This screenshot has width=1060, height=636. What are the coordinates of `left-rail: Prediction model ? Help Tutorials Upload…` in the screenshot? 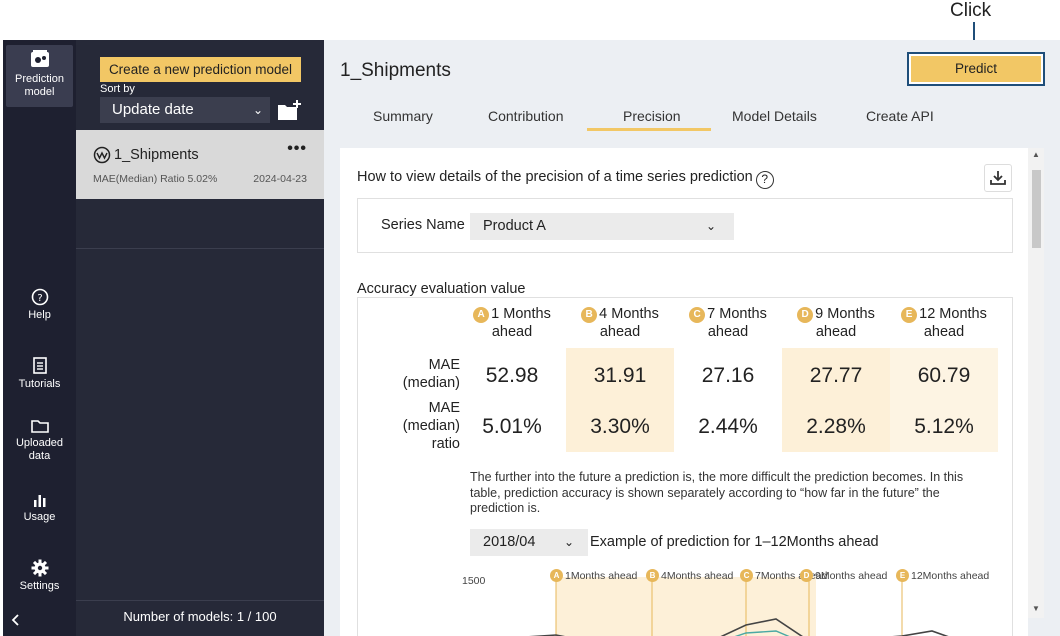 It's located at (39, 338).